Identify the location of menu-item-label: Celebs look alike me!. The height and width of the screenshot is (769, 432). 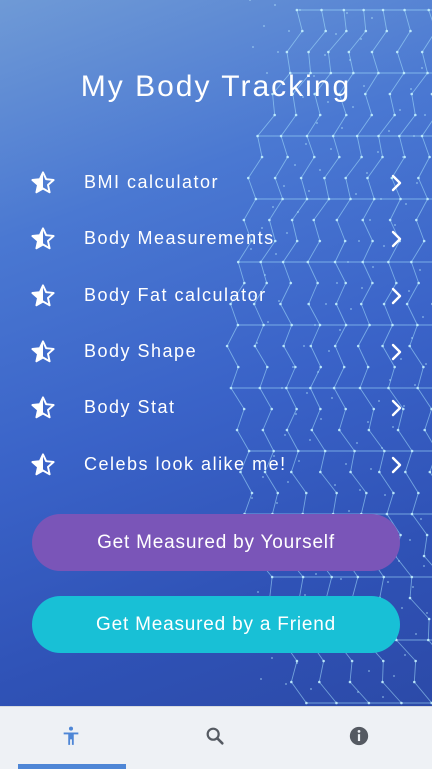
(185, 464).